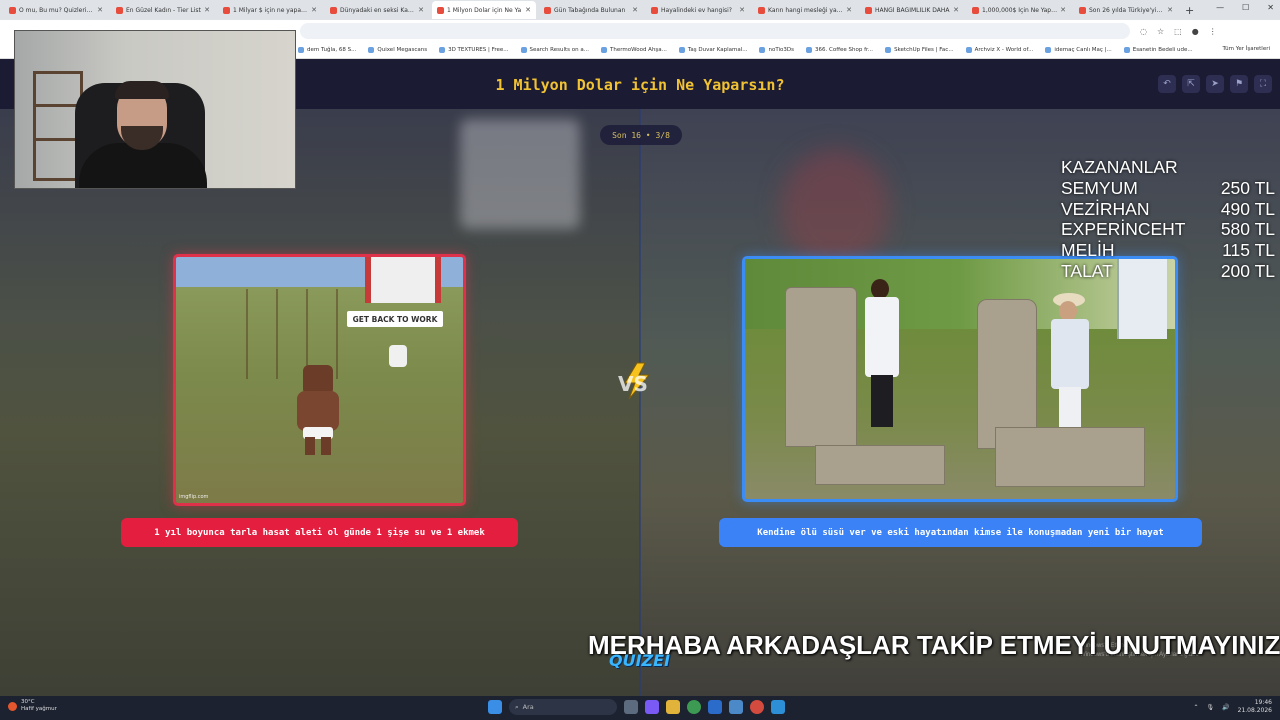 The width and height of the screenshot is (1280, 720). I want to click on task-view-icon, so click(631, 707).